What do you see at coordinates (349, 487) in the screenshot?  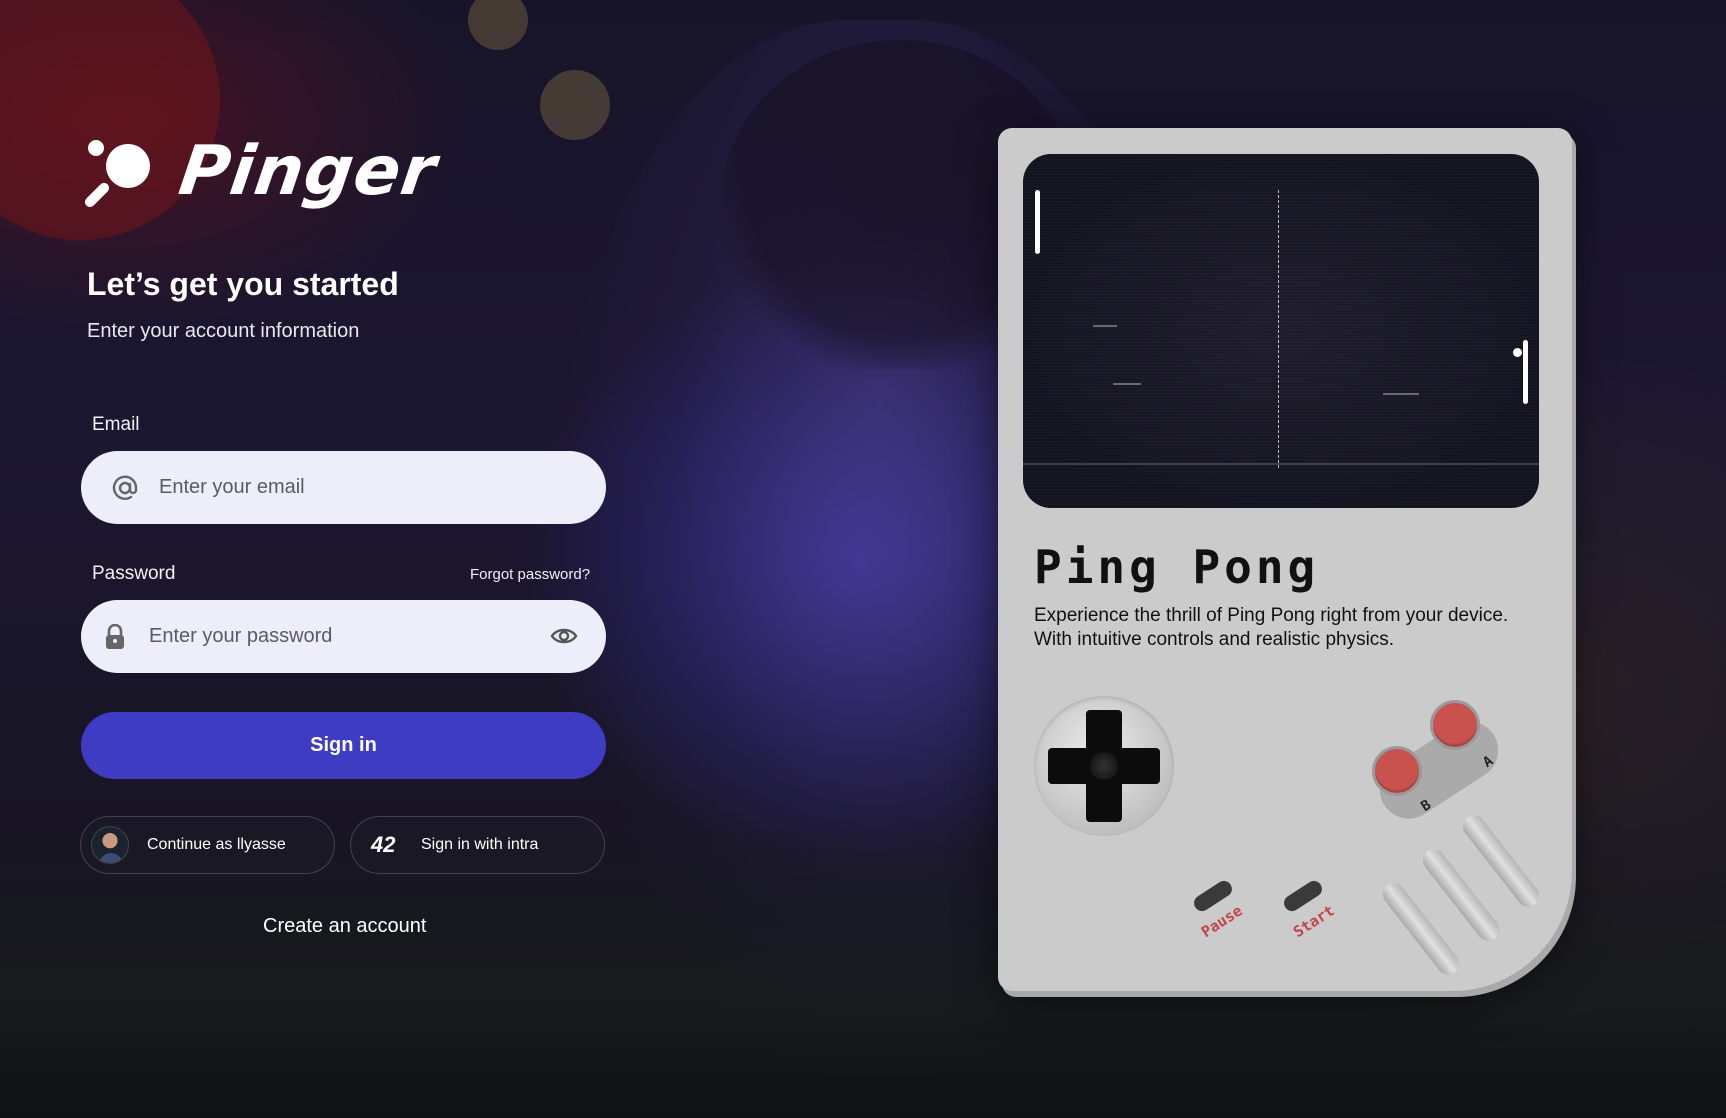 I see `email-input` at bounding box center [349, 487].